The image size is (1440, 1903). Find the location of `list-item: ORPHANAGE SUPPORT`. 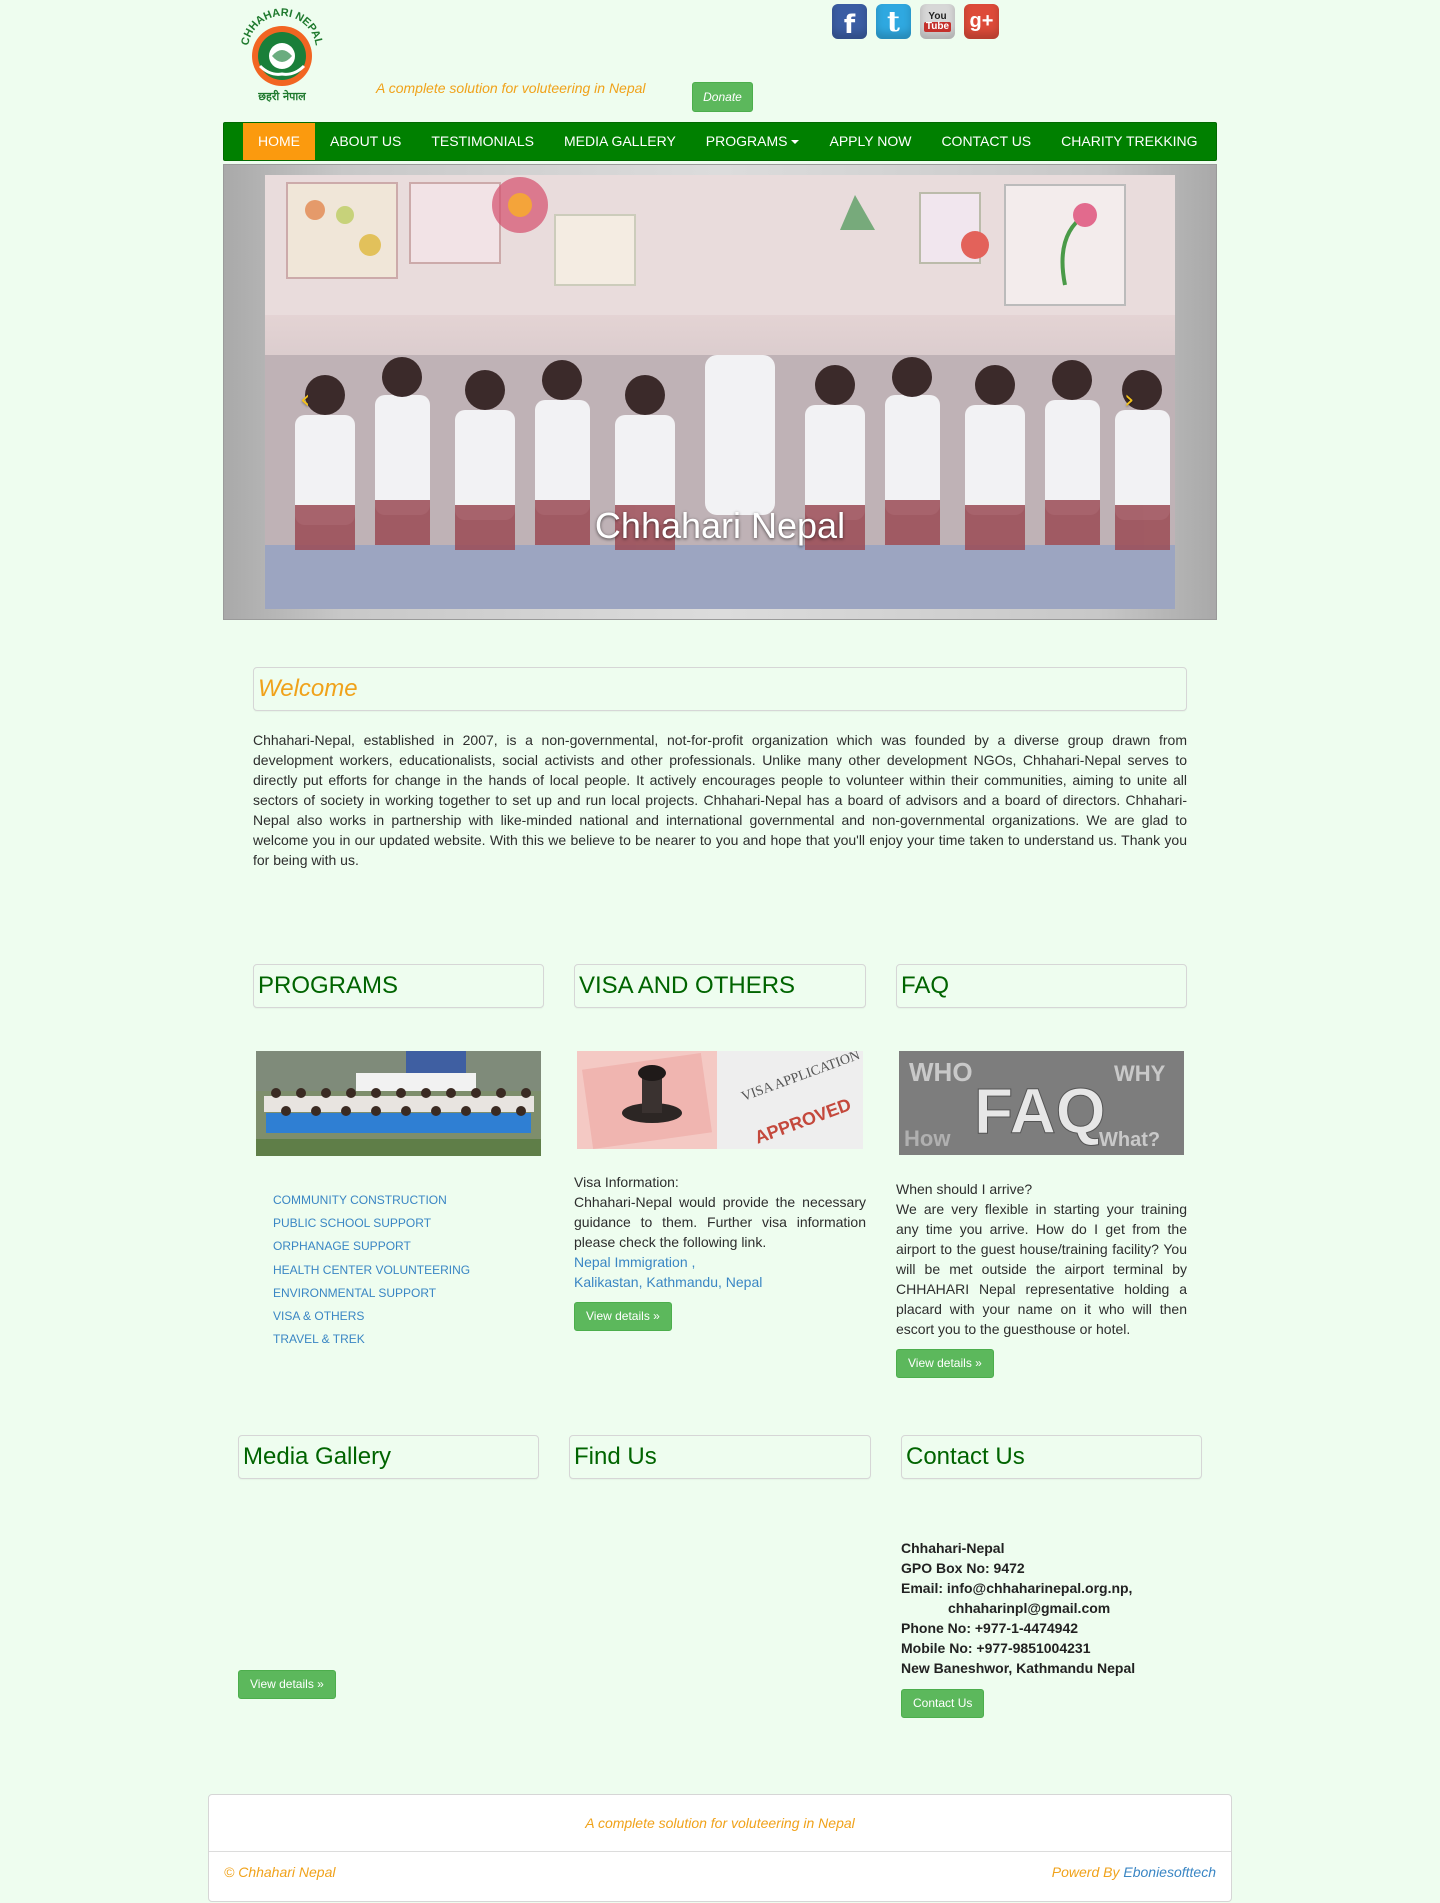

list-item: ORPHANAGE SUPPORT is located at coordinates (371, 1247).